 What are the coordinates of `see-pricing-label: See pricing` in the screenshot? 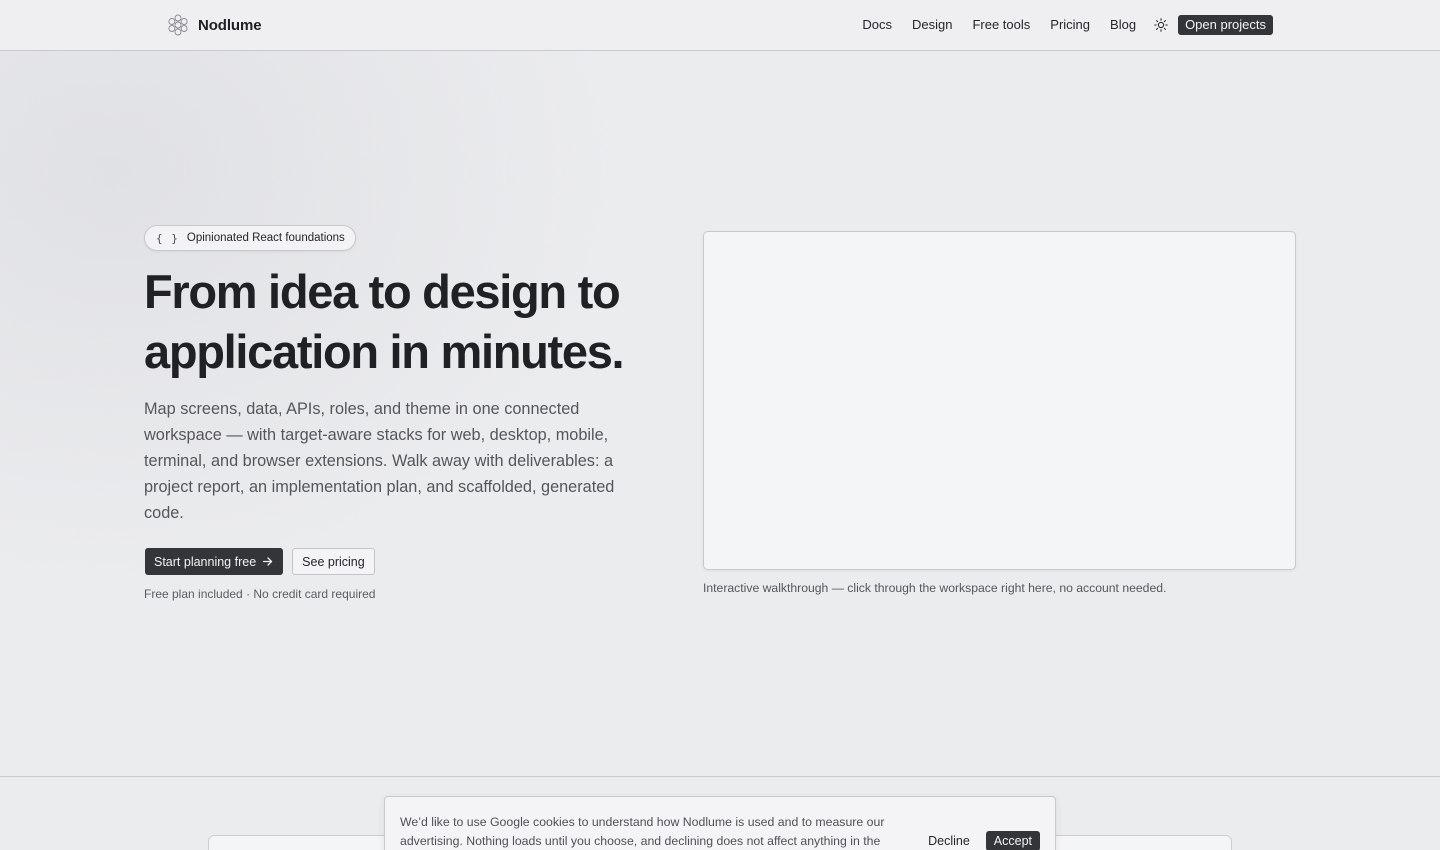 It's located at (333, 561).